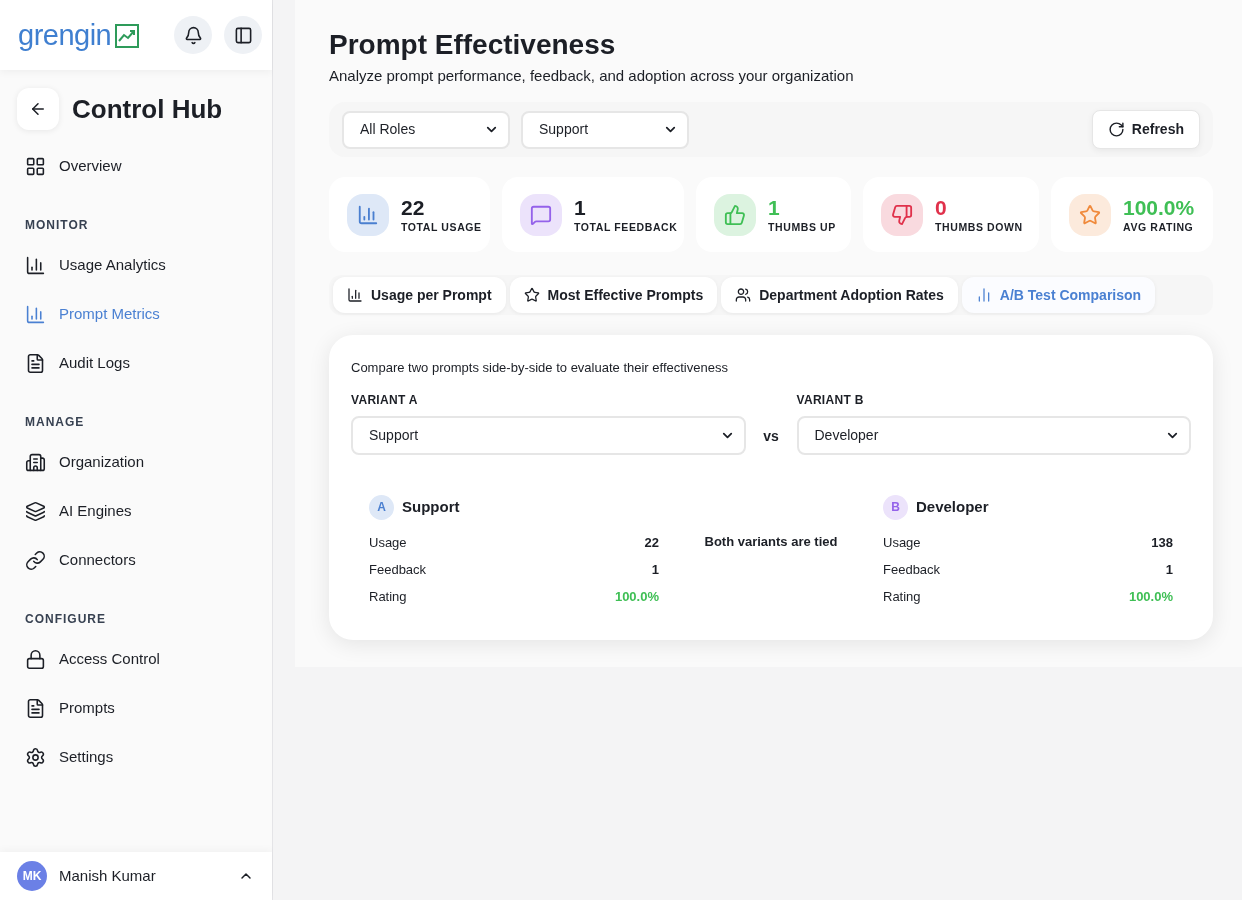 The image size is (1242, 900). Describe the element at coordinates (771, 436) in the screenshot. I see `vs-label: vs` at that location.